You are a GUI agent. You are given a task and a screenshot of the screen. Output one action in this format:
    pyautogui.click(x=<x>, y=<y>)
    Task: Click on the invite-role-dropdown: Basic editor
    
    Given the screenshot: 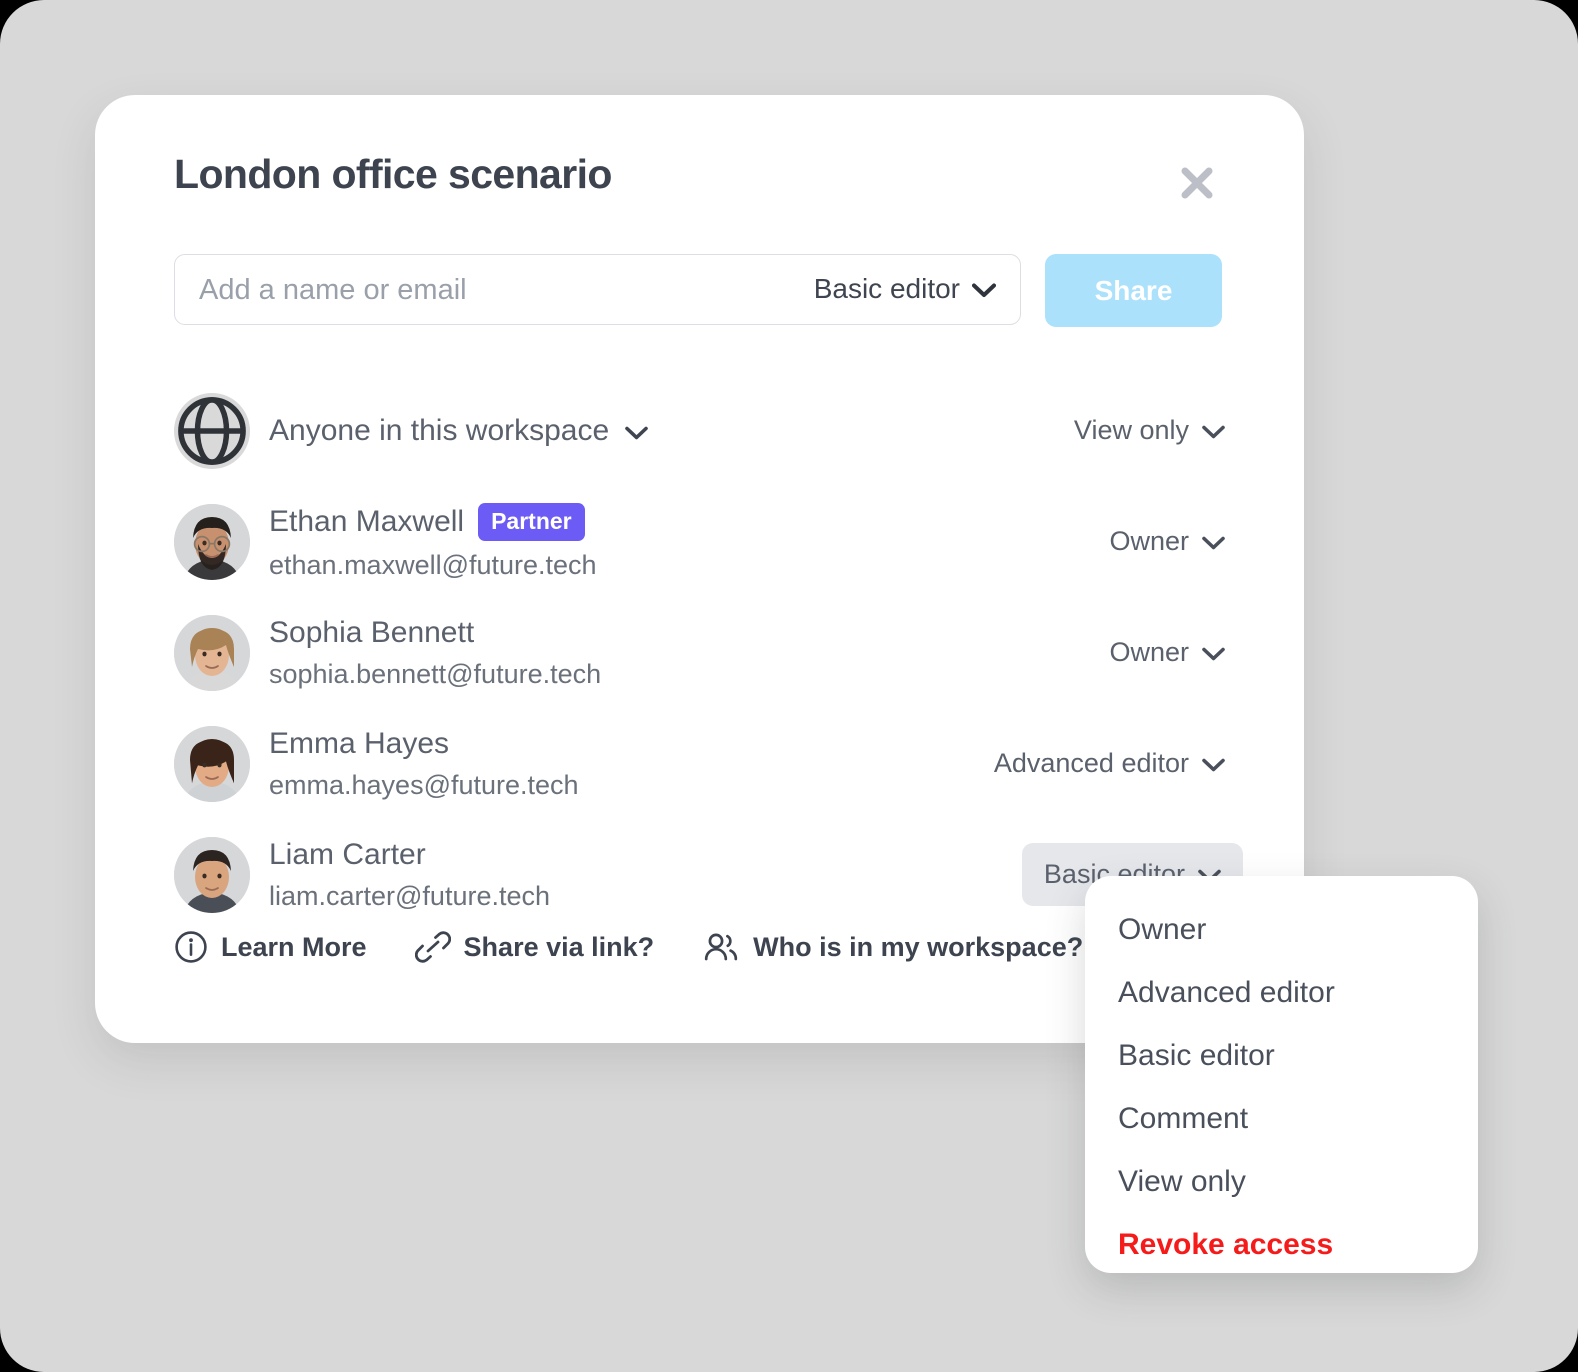 What is the action you would take?
    pyautogui.click(x=905, y=289)
    